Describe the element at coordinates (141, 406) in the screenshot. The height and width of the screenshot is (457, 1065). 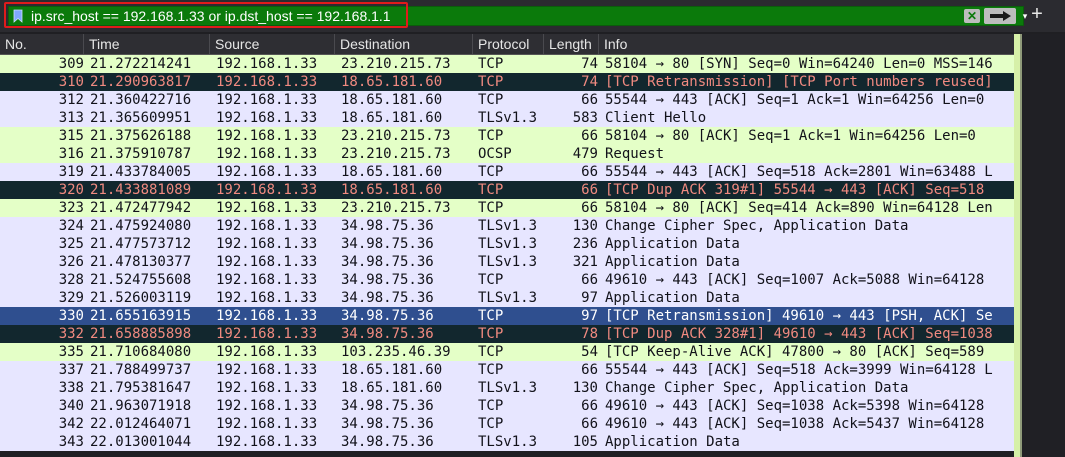
I see `packet-time: 21.963071918` at that location.